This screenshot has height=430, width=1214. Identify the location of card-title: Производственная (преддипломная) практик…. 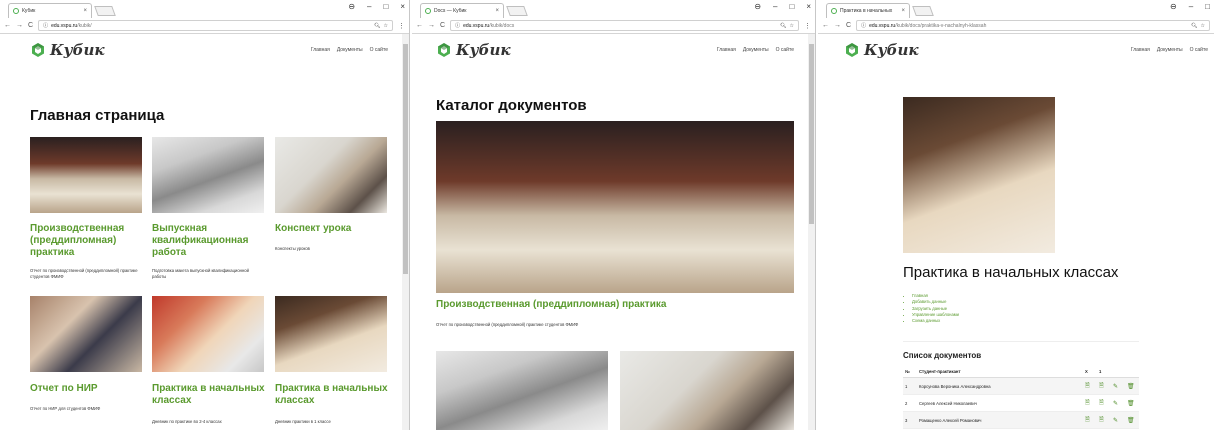
(86, 241).